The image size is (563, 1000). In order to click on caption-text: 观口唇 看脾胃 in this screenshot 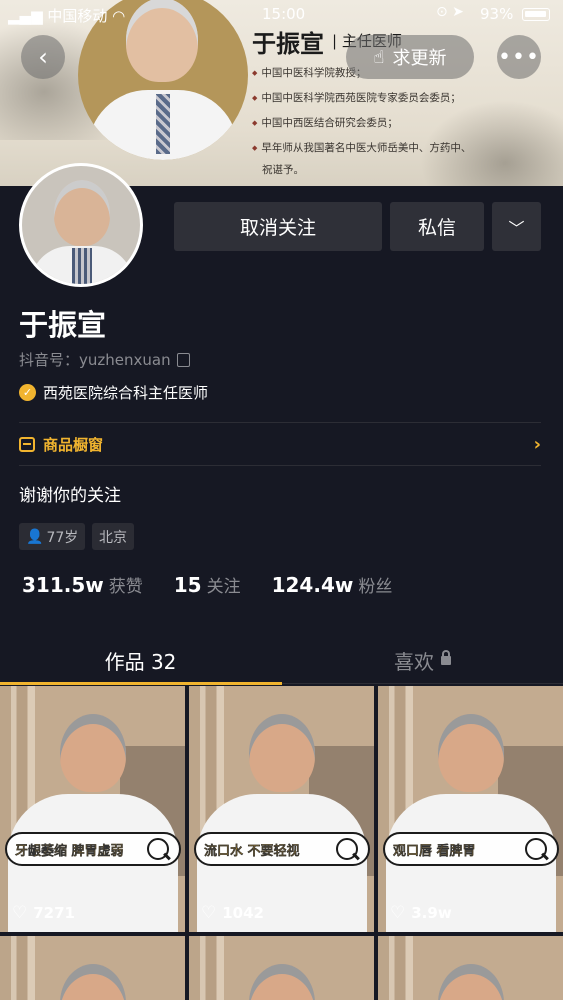, I will do `click(434, 851)`.